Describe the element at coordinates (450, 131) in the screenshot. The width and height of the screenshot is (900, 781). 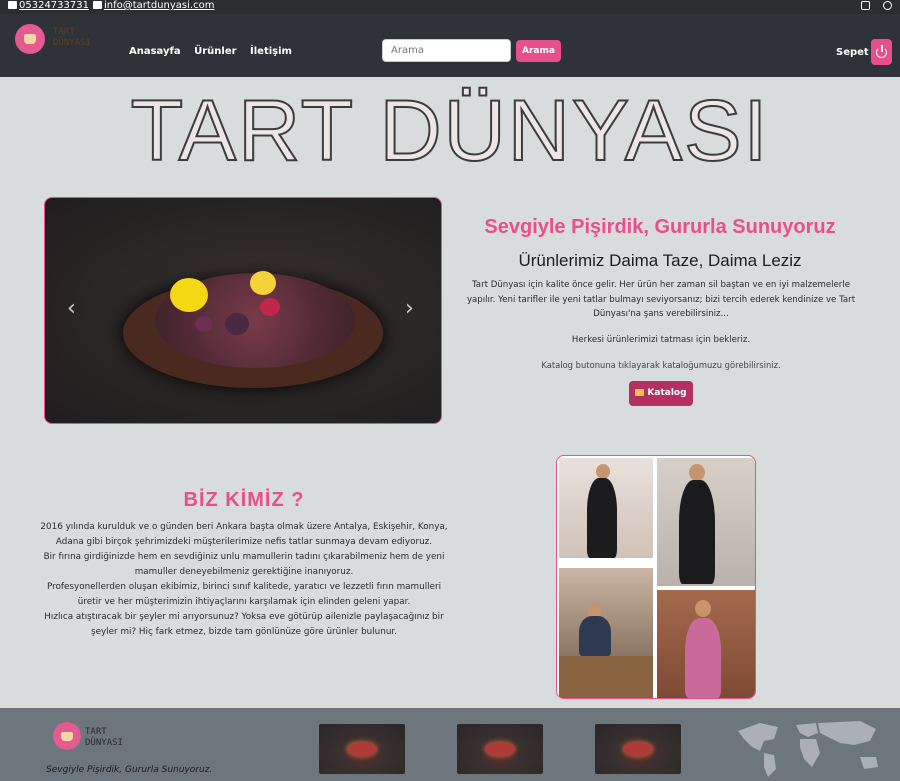
I see `hero-big-title: TART DÜNYASI` at that location.